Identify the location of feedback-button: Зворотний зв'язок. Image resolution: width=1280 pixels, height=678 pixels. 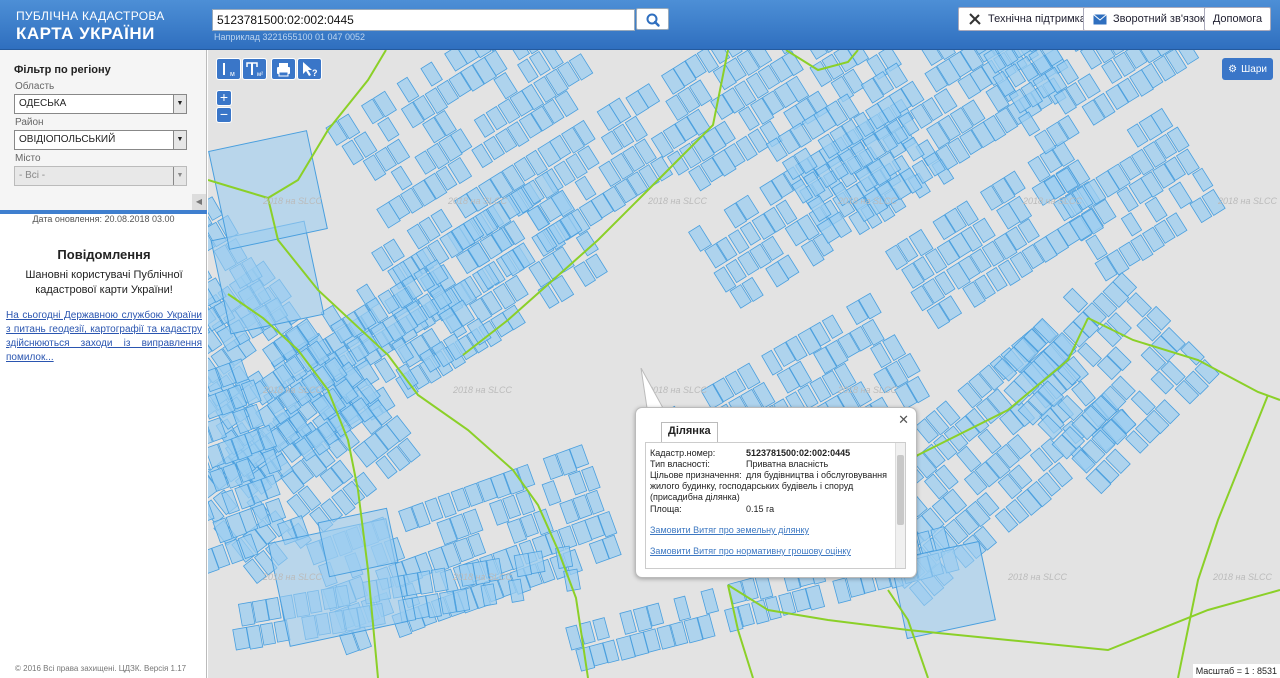
(1149, 19).